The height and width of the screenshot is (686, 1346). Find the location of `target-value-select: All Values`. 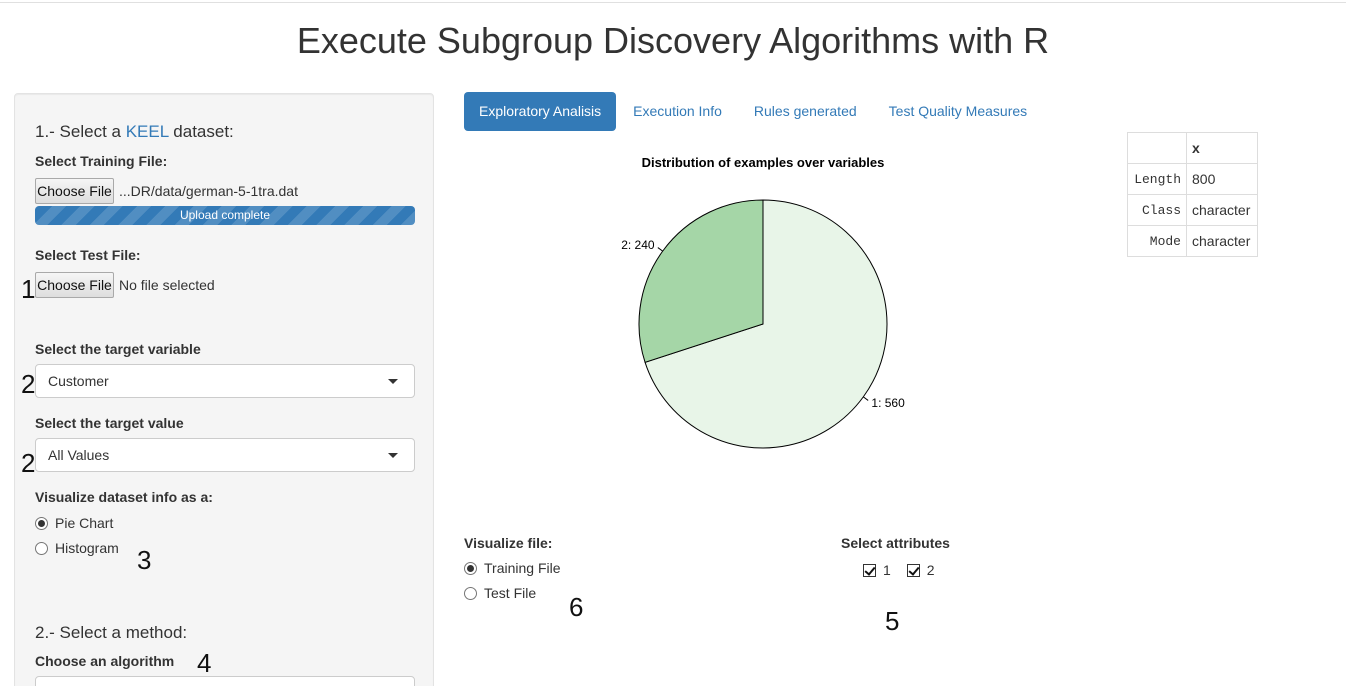

target-value-select: All Values is located at coordinates (225, 455).